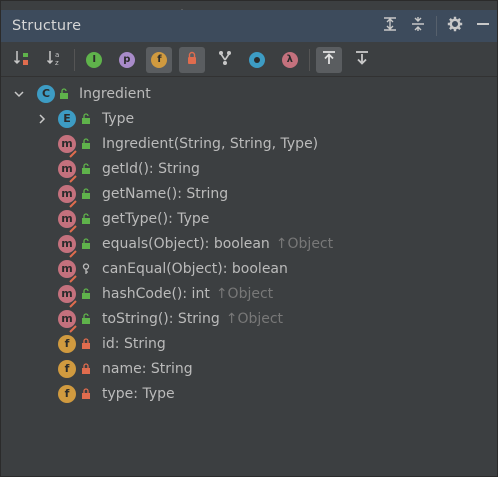  I want to click on tree-node-field: f name: String, so click(249, 368).